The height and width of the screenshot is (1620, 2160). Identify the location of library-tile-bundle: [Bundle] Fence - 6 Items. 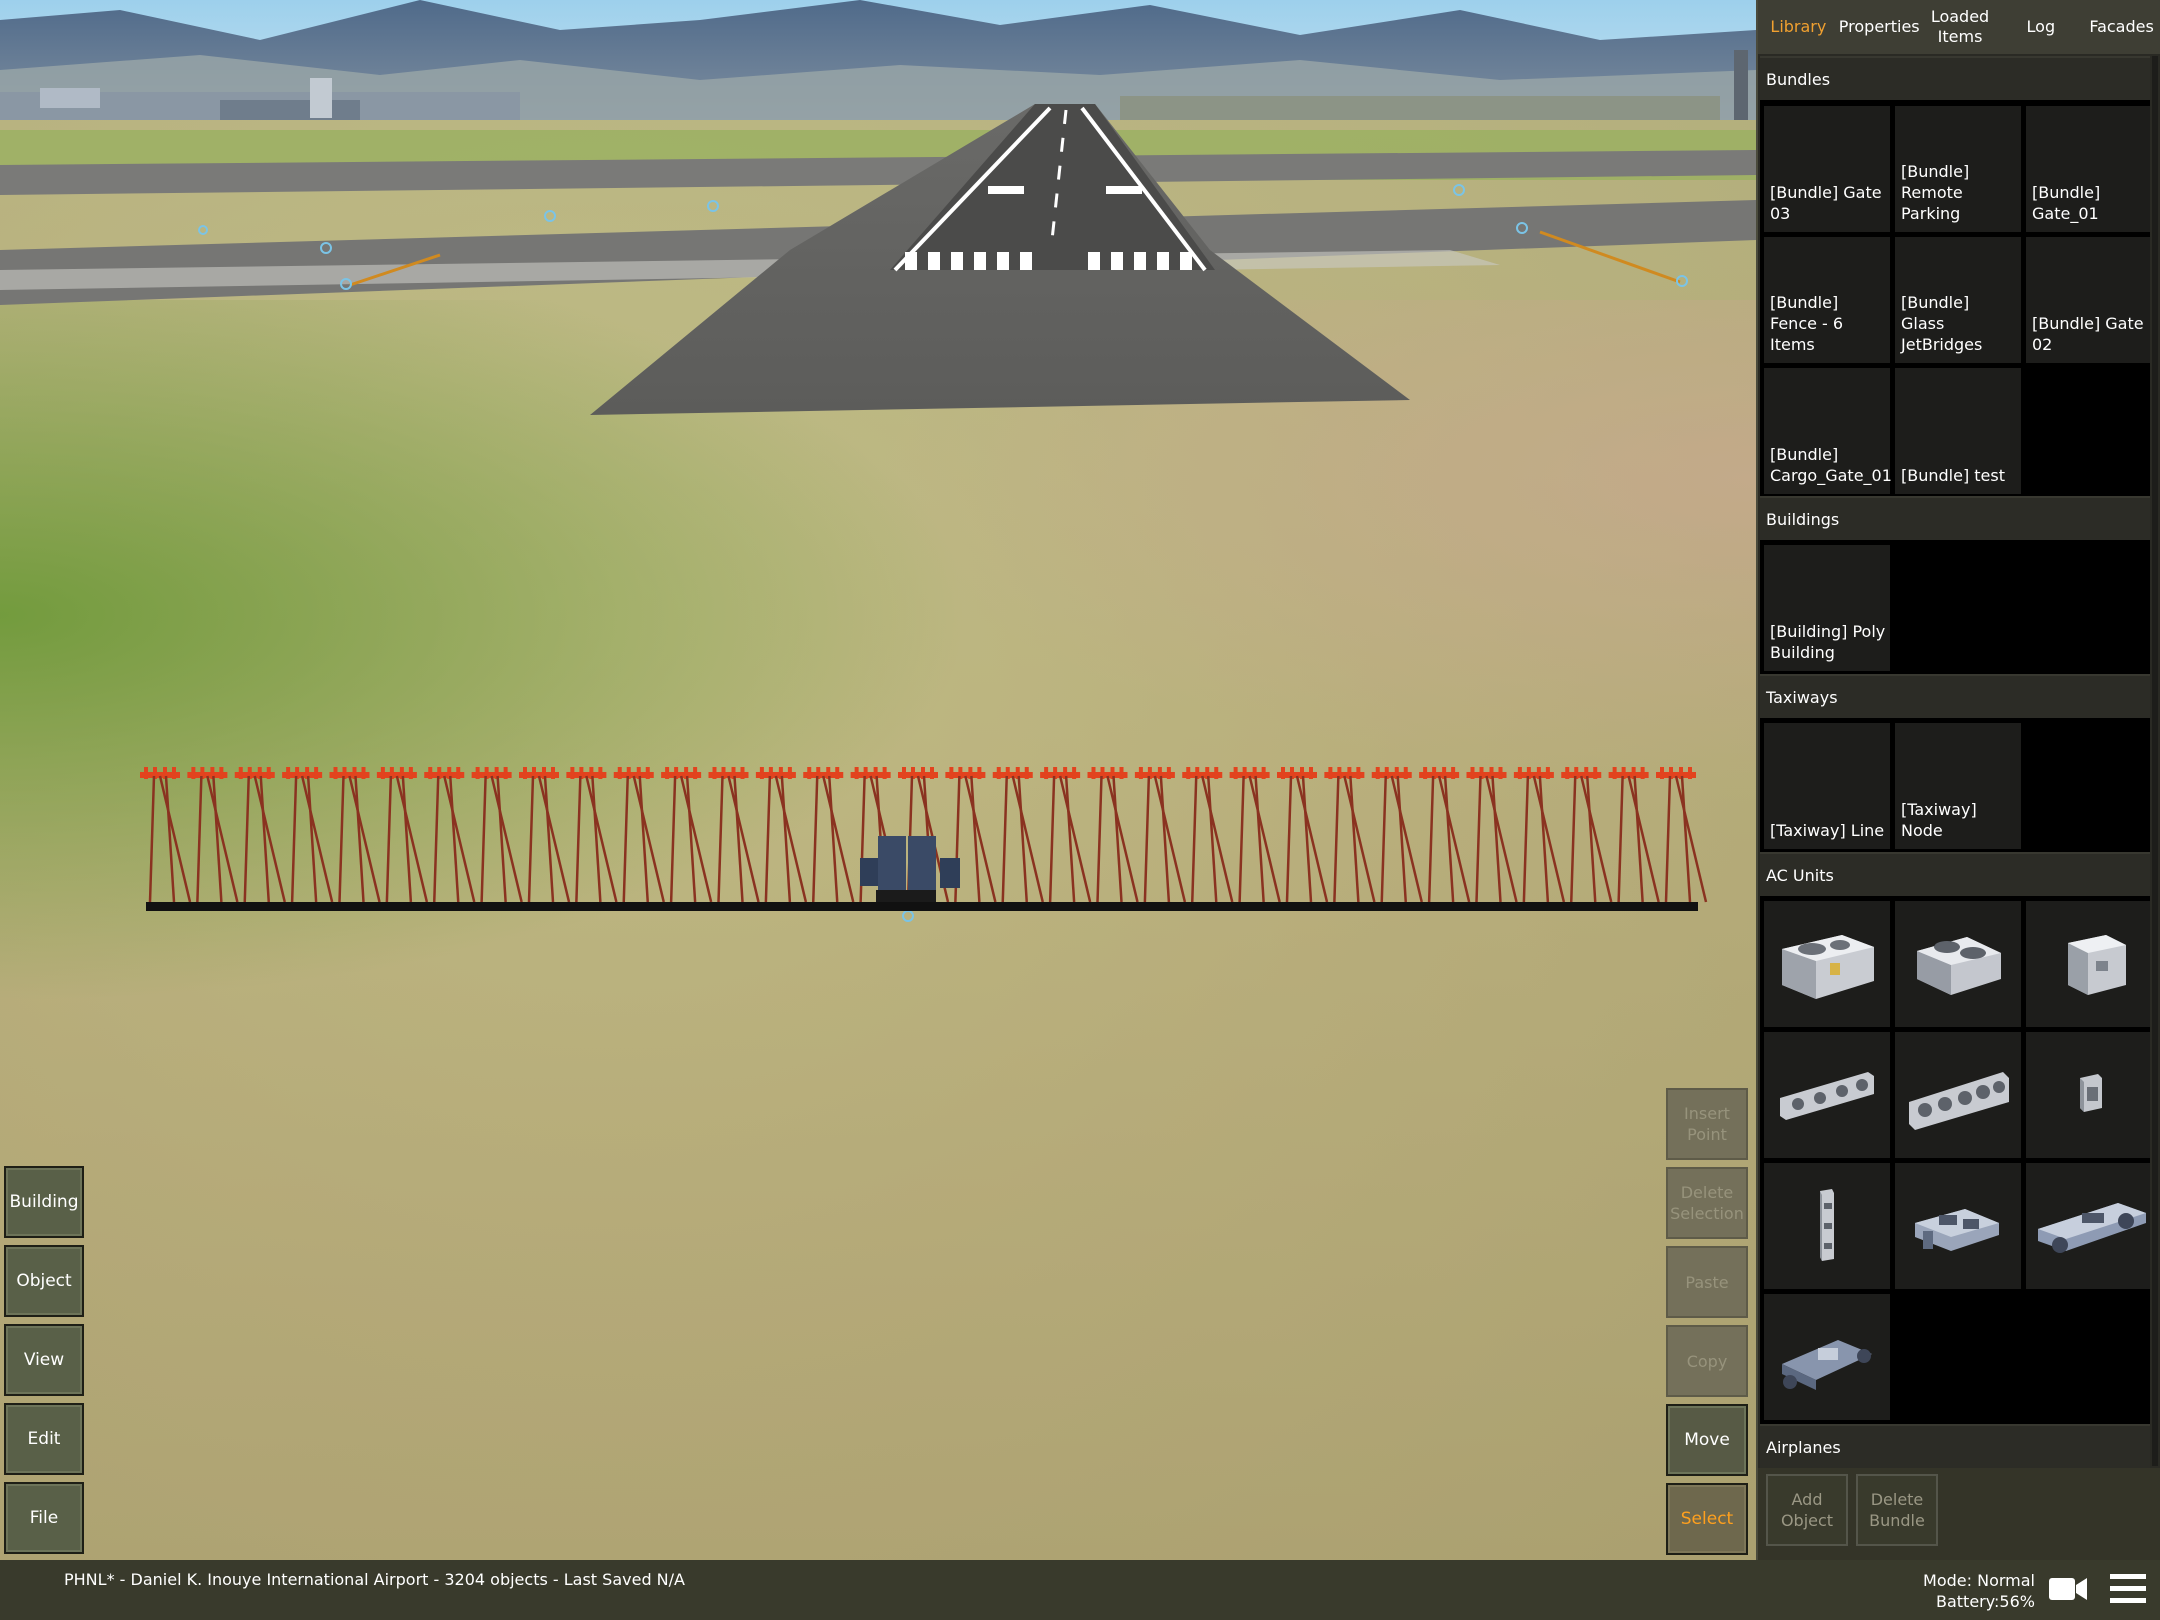
(1827, 300).